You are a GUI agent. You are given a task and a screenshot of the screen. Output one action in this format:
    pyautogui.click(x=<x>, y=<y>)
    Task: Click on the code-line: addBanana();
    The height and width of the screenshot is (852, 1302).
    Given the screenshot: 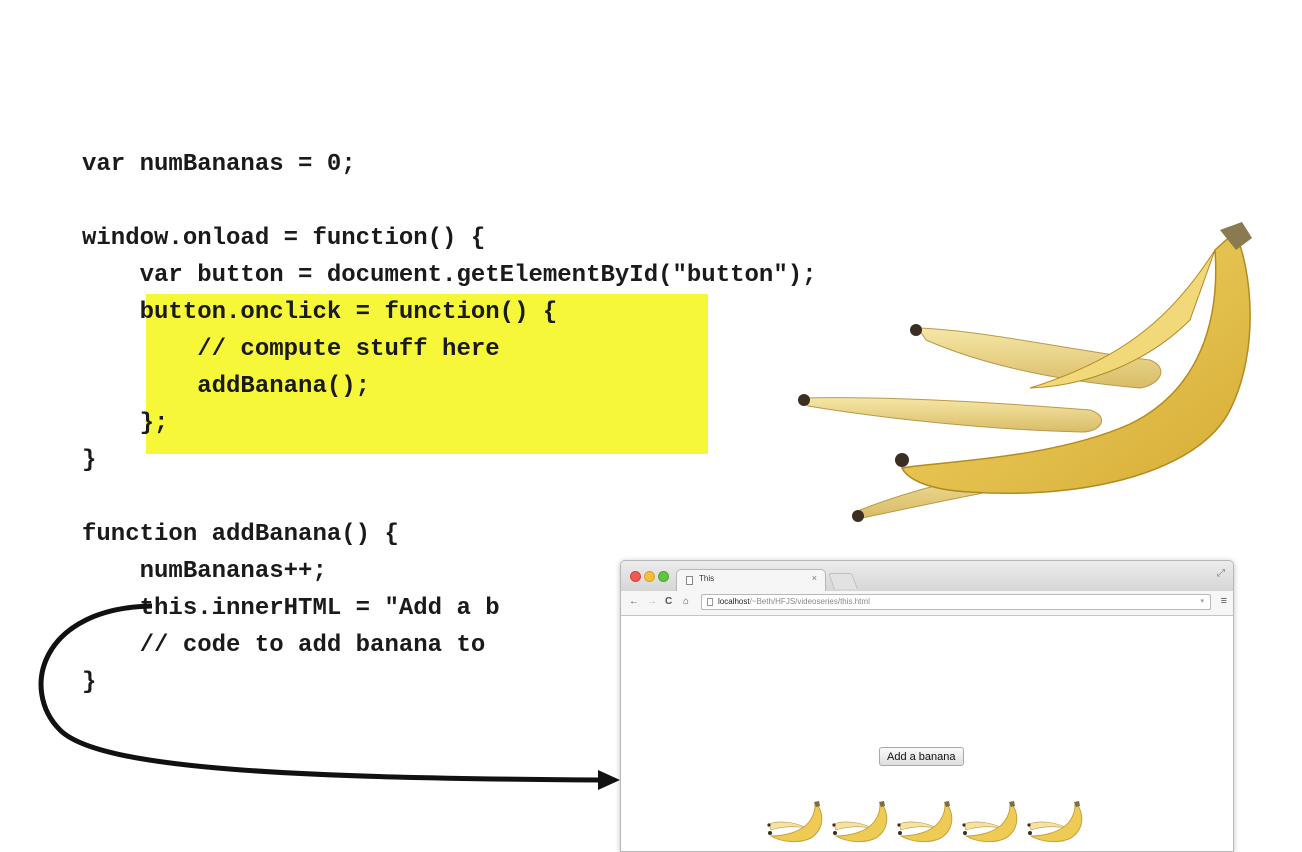 What is the action you would take?
    pyautogui.click(x=226, y=386)
    